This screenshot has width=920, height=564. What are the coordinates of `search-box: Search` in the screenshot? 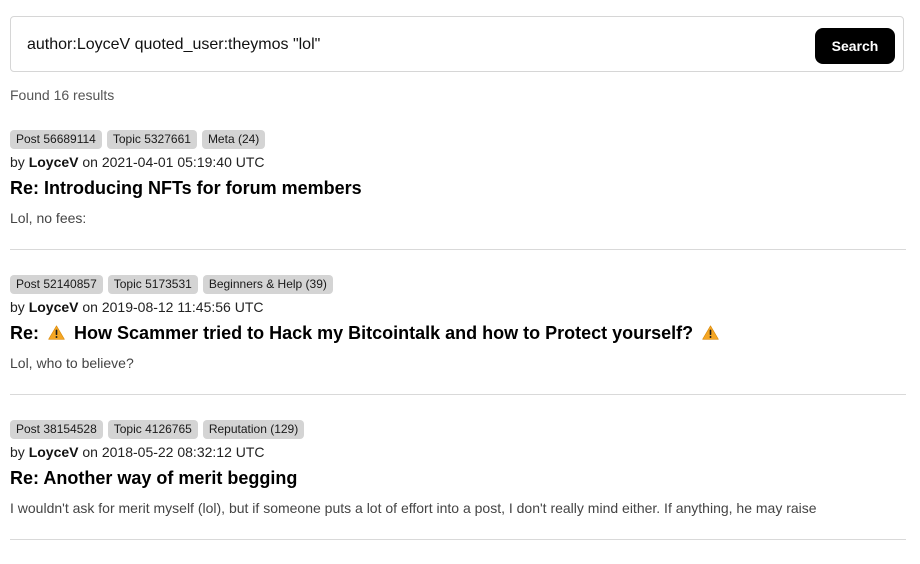 It's located at (457, 44).